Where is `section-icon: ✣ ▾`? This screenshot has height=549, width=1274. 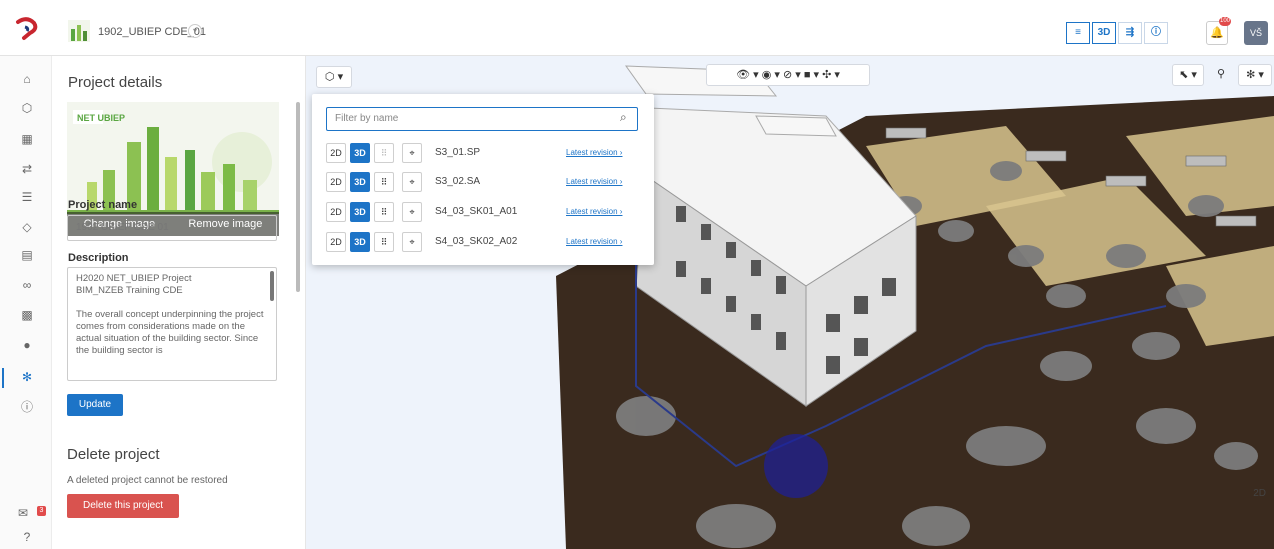
section-icon: ✣ ▾ is located at coordinates (831, 75).